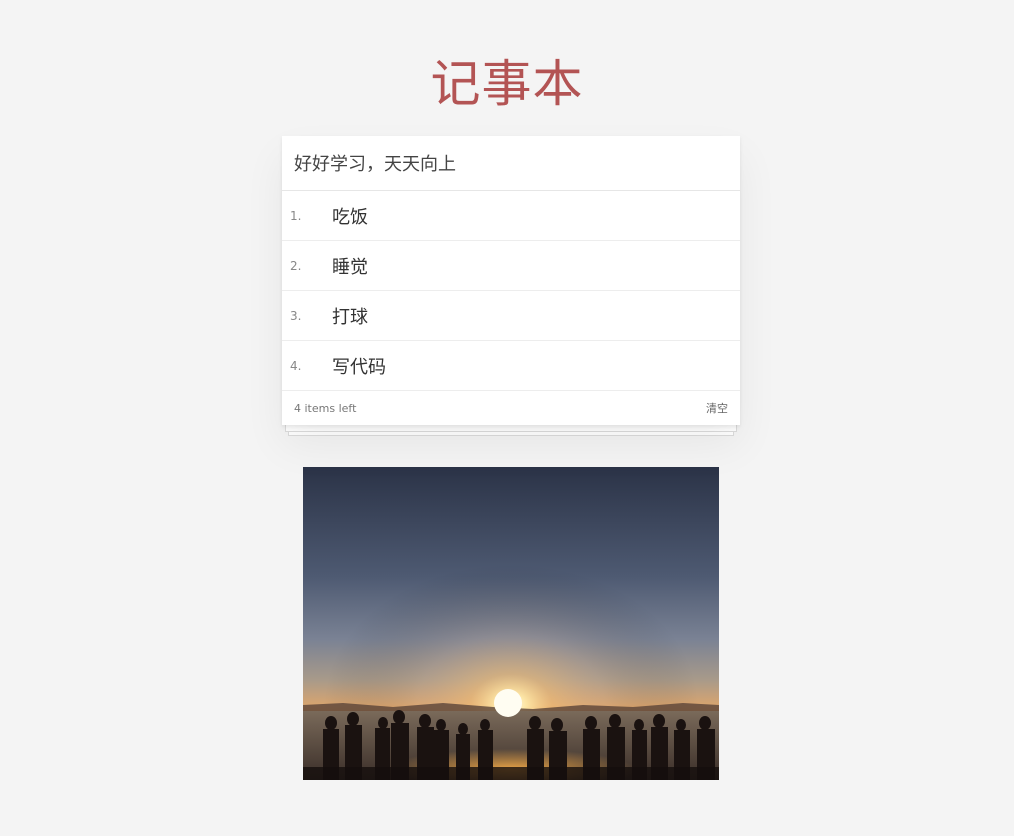 The image size is (1014, 836). Describe the element at coordinates (507, 83) in the screenshot. I see `app-title: 记事本` at that location.